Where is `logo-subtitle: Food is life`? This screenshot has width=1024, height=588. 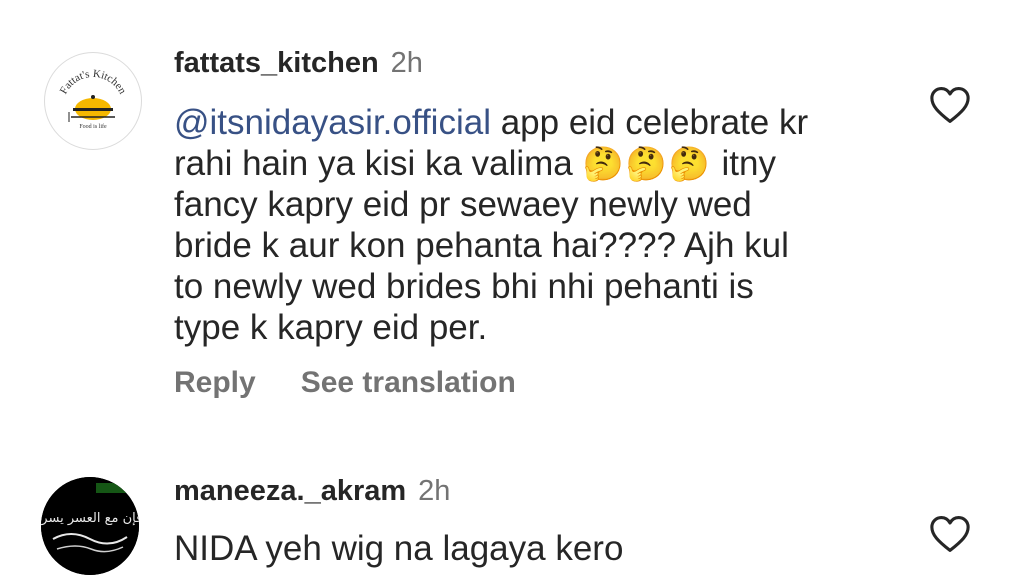
logo-subtitle: Food is life is located at coordinates (93, 126).